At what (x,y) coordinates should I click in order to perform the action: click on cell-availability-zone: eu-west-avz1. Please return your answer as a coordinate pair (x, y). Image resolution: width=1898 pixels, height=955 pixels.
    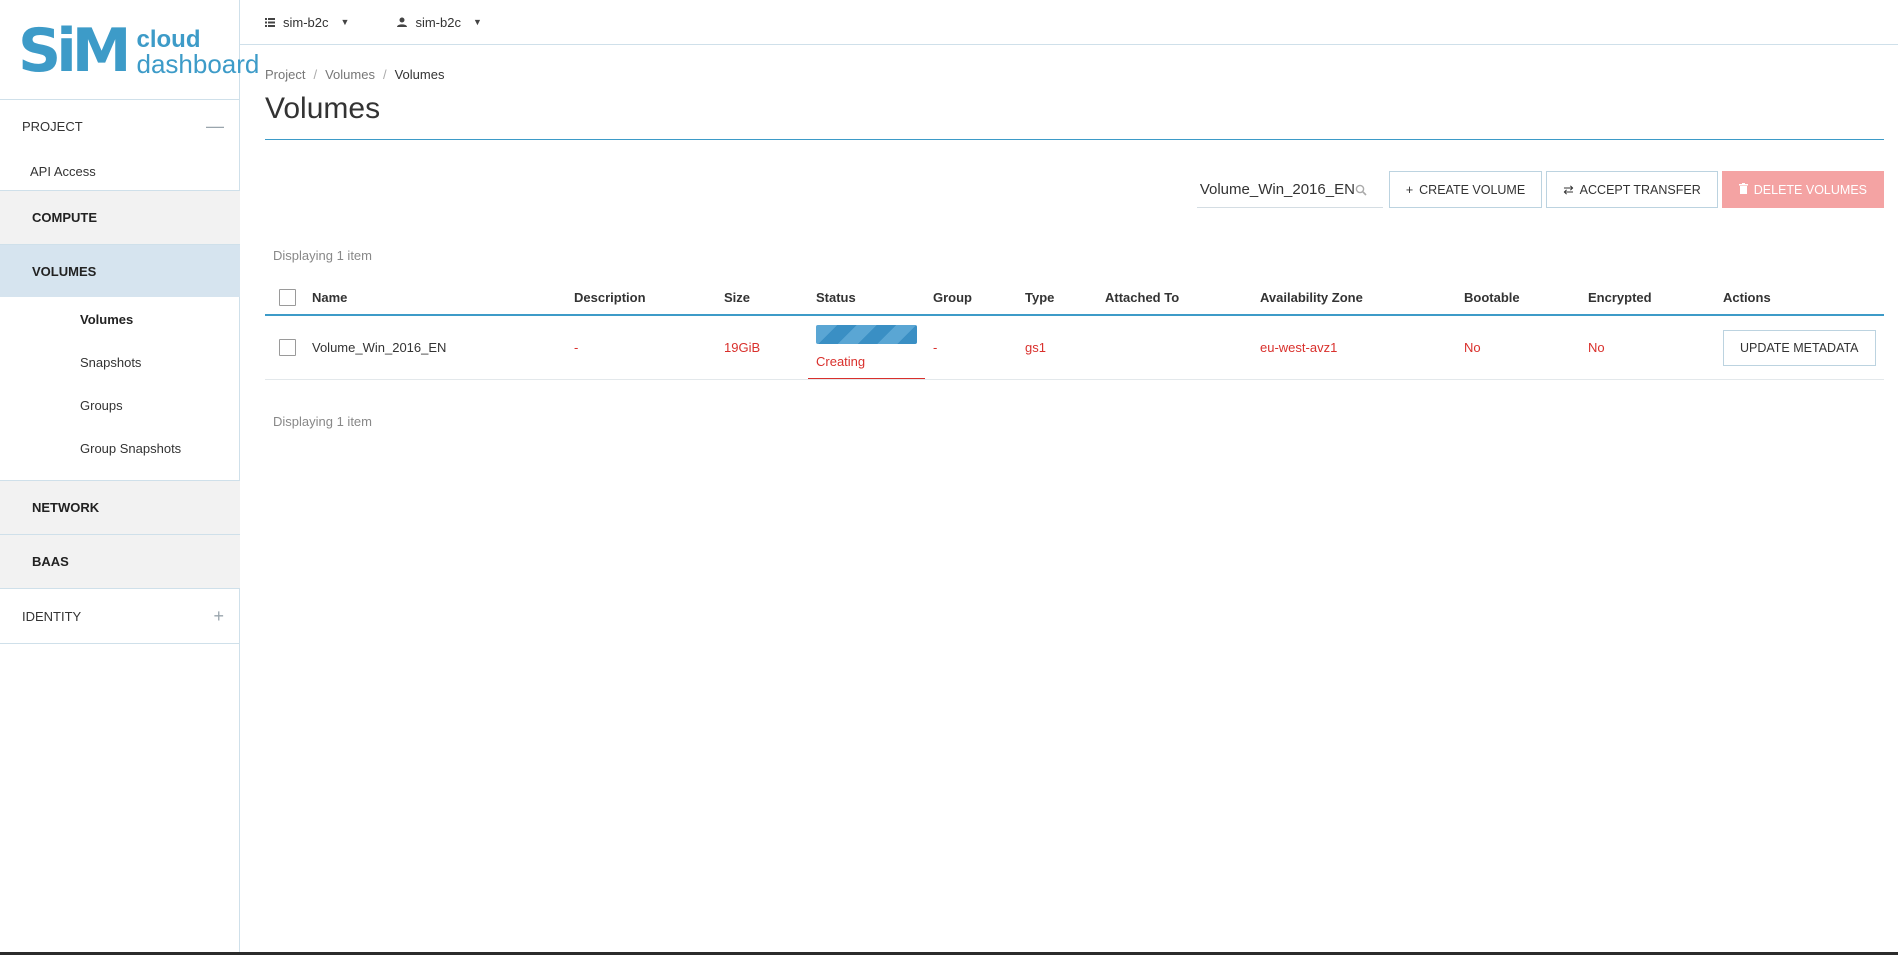
    Looking at the image, I should click on (1299, 347).